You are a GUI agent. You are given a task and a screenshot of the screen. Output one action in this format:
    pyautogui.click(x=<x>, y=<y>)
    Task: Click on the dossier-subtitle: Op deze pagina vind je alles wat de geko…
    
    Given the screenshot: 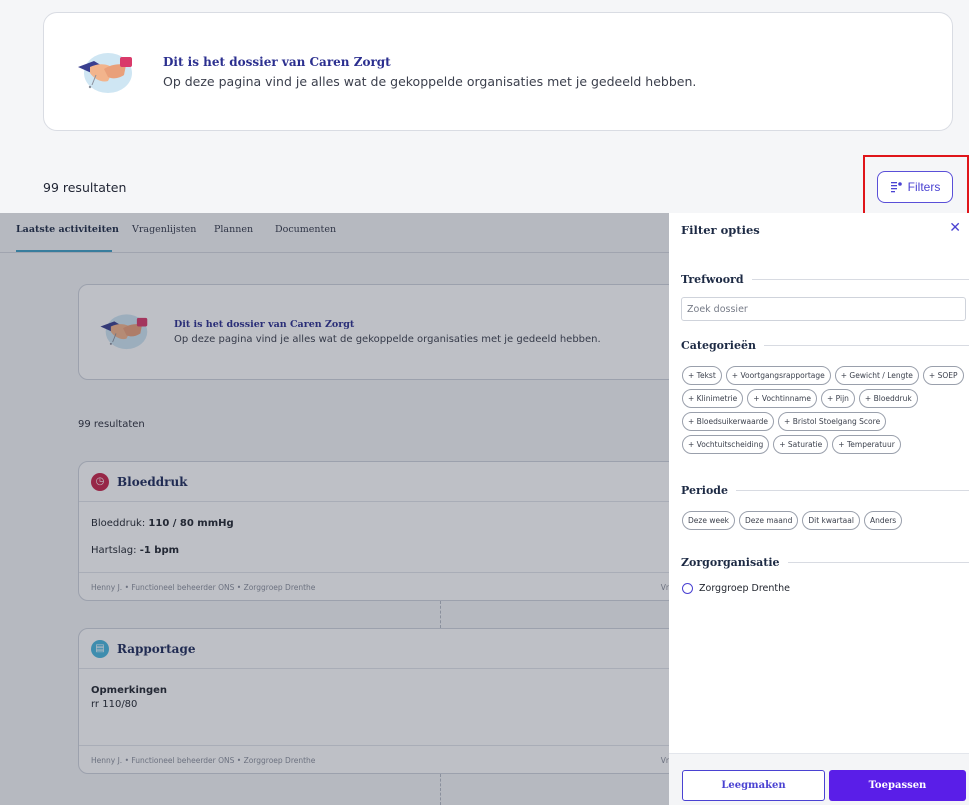 What is the action you would take?
    pyautogui.click(x=430, y=81)
    